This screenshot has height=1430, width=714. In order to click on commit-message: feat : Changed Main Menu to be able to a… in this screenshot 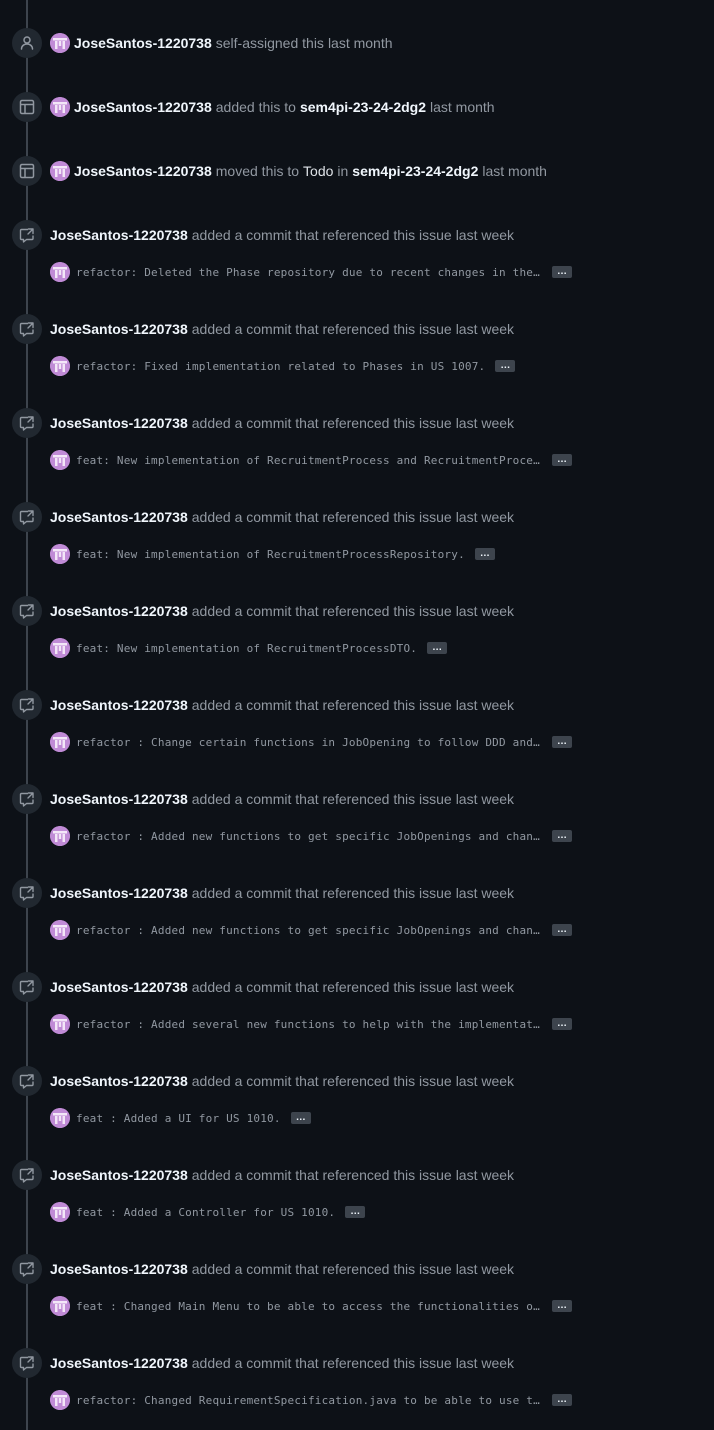, I will do `click(309, 1306)`.